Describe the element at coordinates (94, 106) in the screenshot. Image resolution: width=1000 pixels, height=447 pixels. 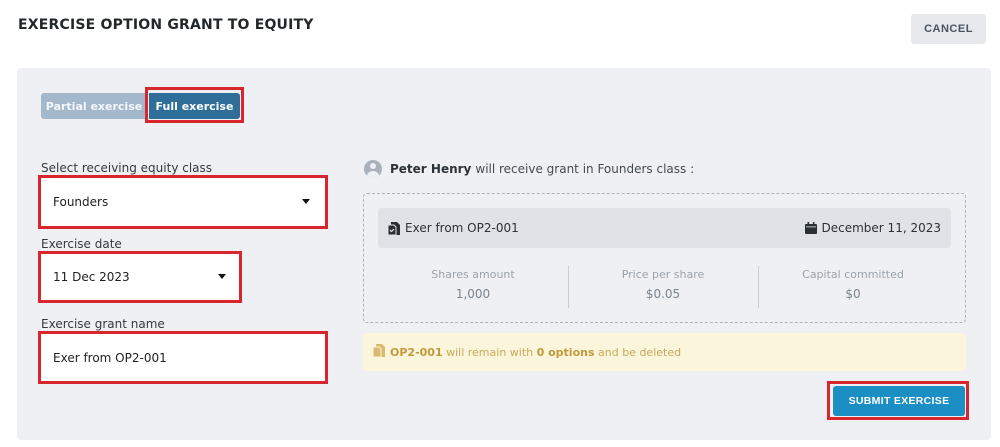
I see `partial-exercise-tab: Partial exercise` at that location.